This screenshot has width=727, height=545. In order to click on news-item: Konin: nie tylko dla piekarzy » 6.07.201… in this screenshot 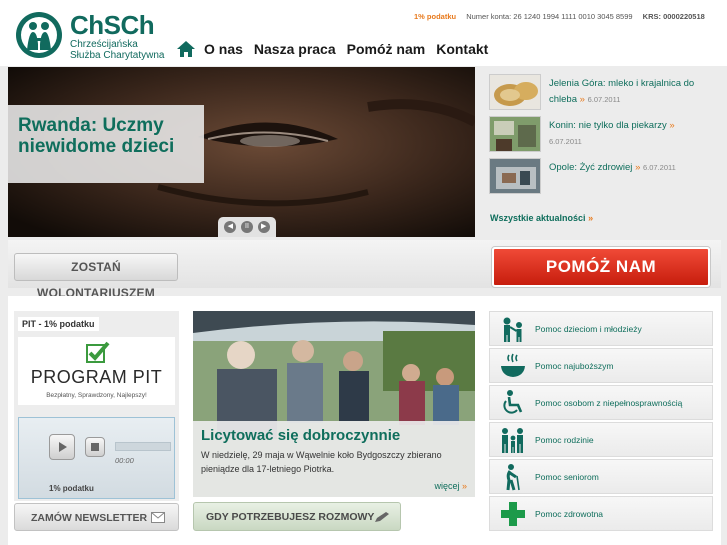, I will do `click(605, 136)`.